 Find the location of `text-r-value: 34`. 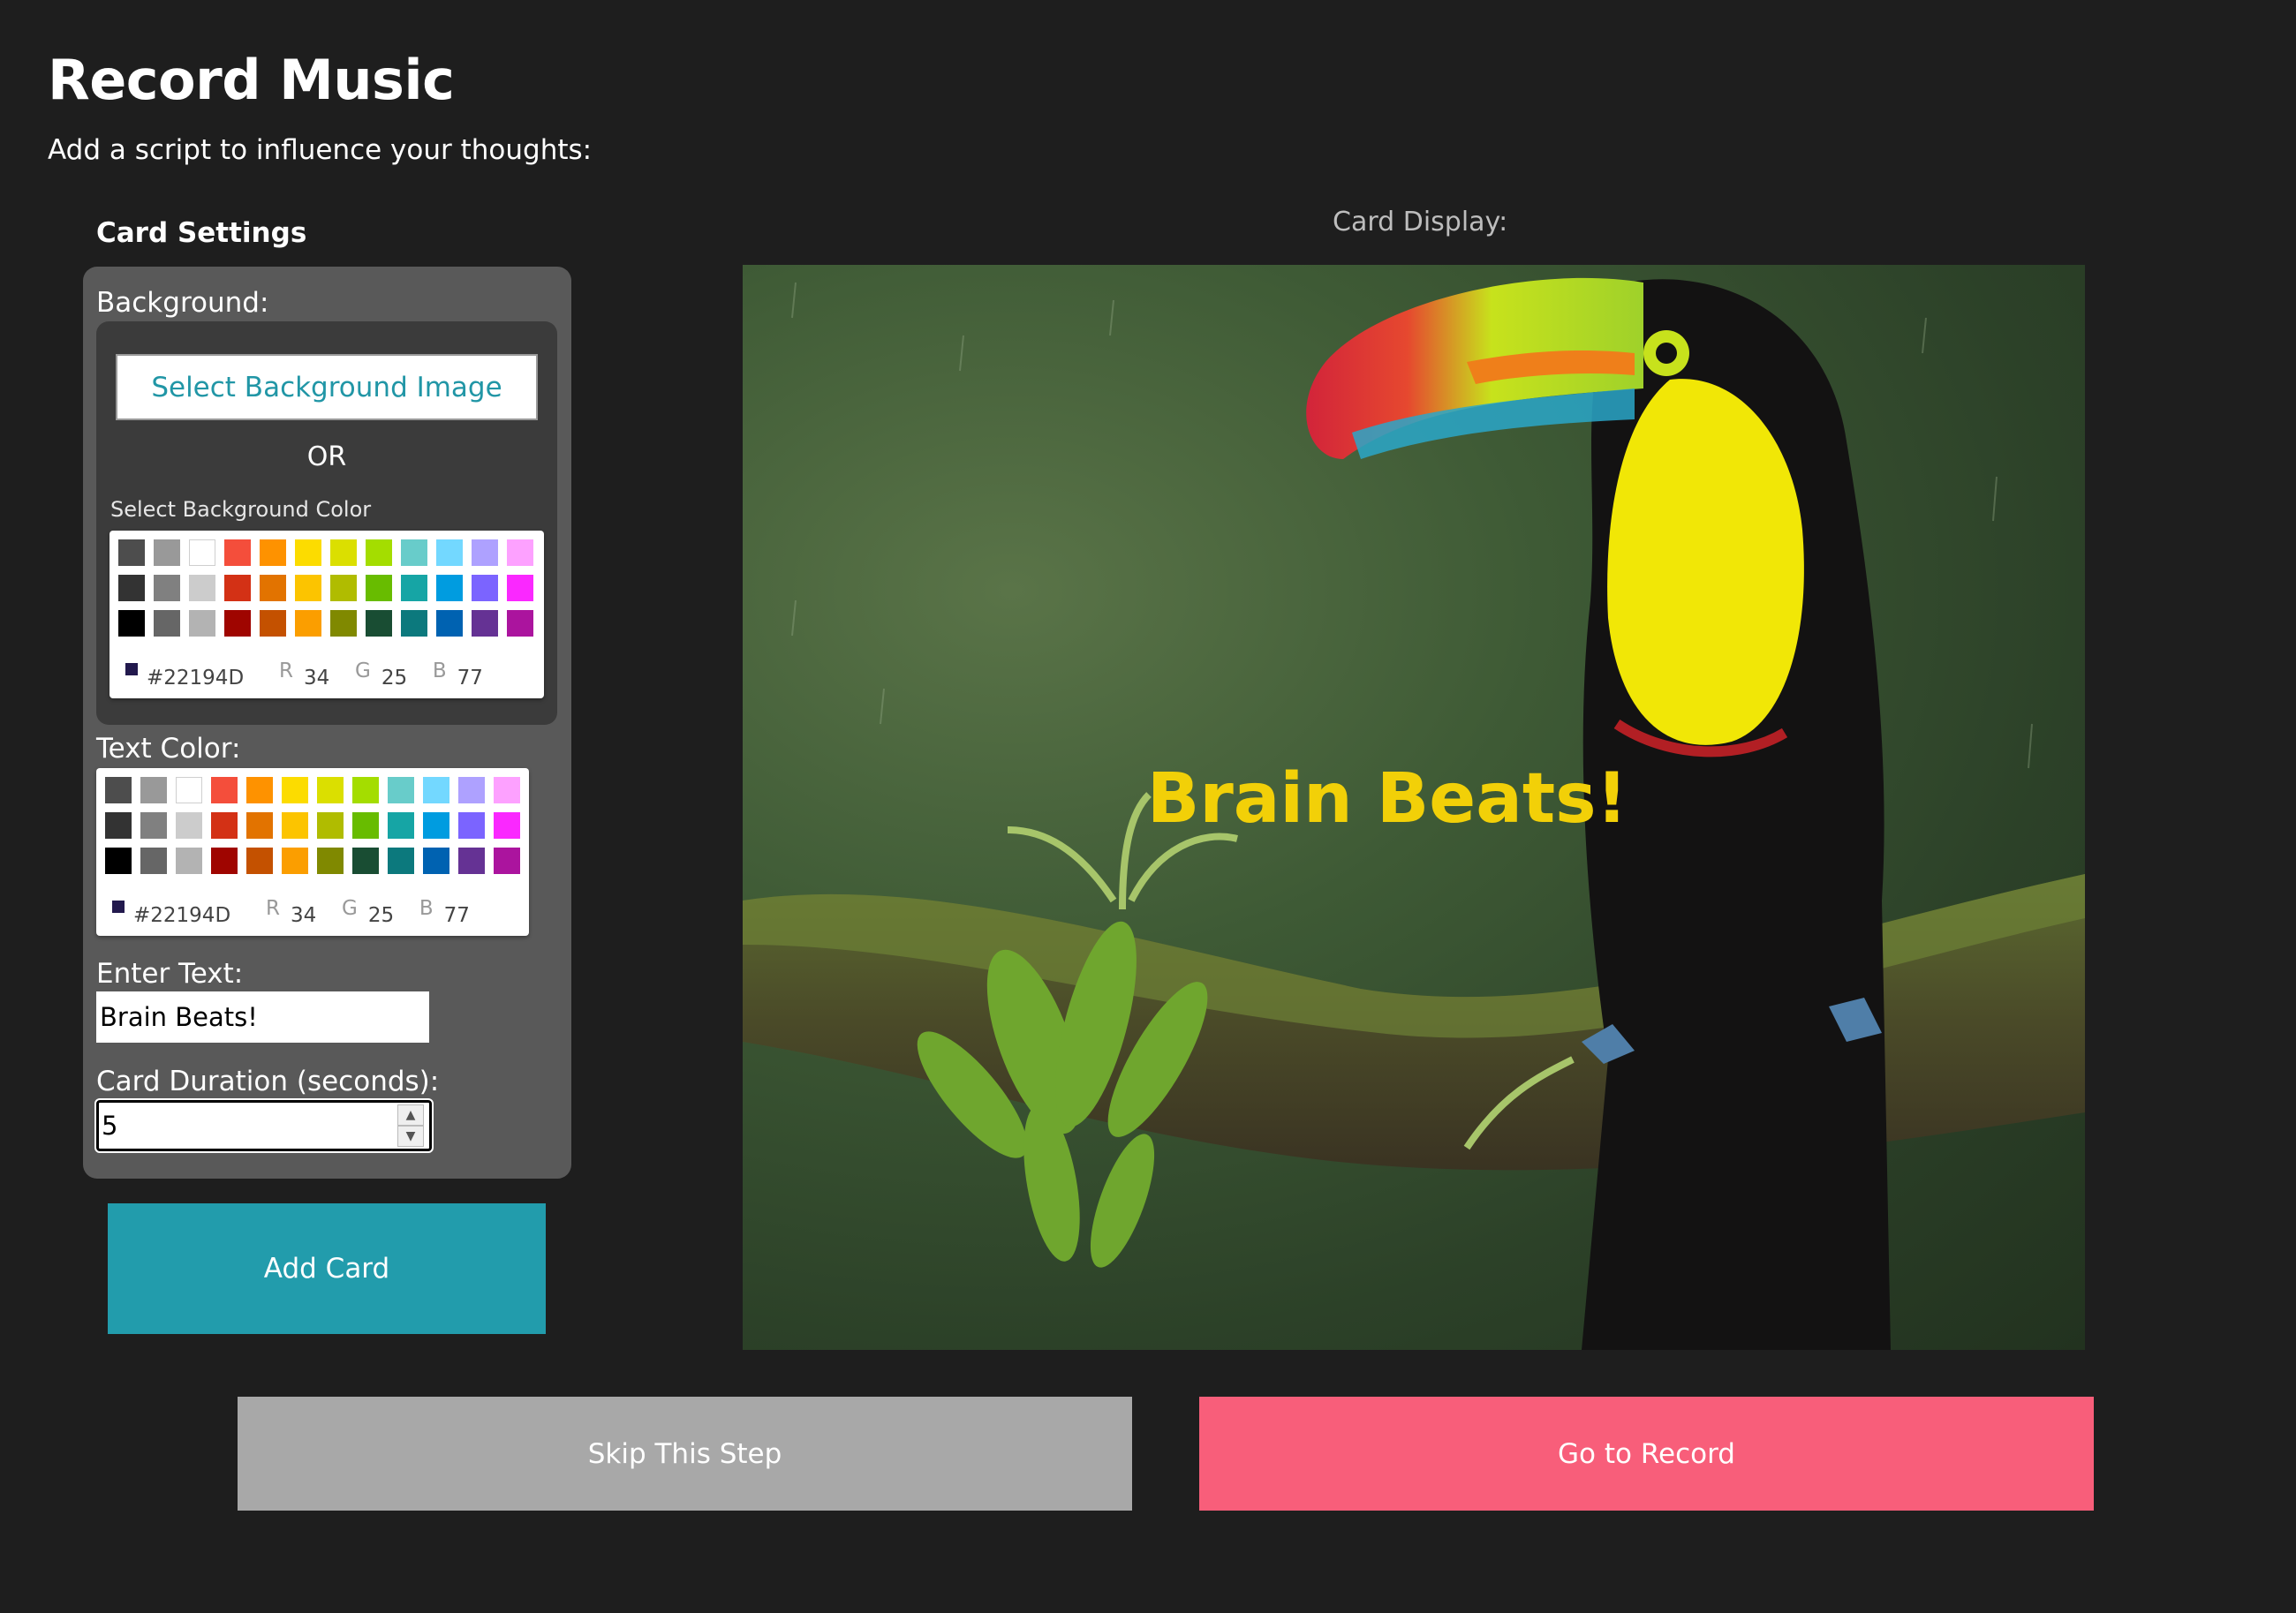

text-r-value: 34 is located at coordinates (316, 915).